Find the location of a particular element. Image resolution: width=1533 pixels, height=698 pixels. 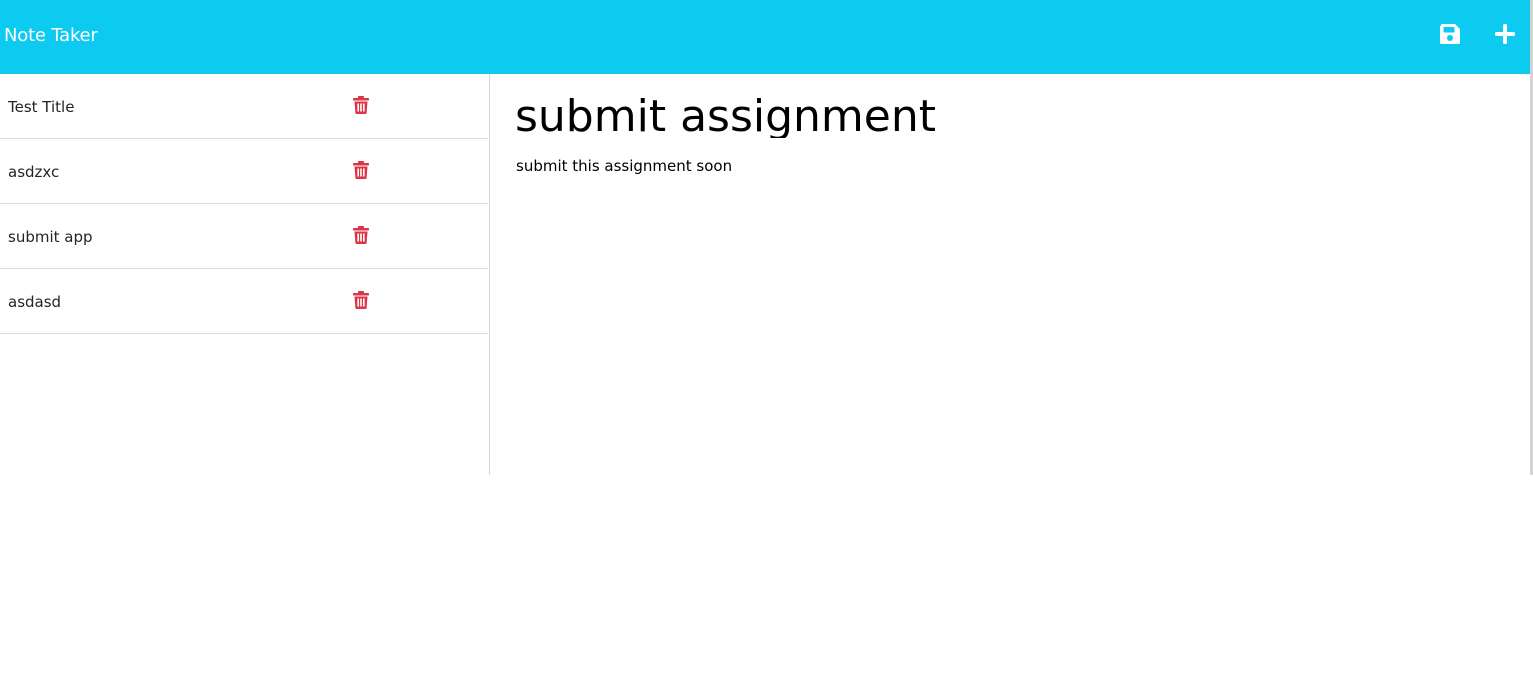

note-text-area: submit this assignment soon is located at coordinates (1006, 166).